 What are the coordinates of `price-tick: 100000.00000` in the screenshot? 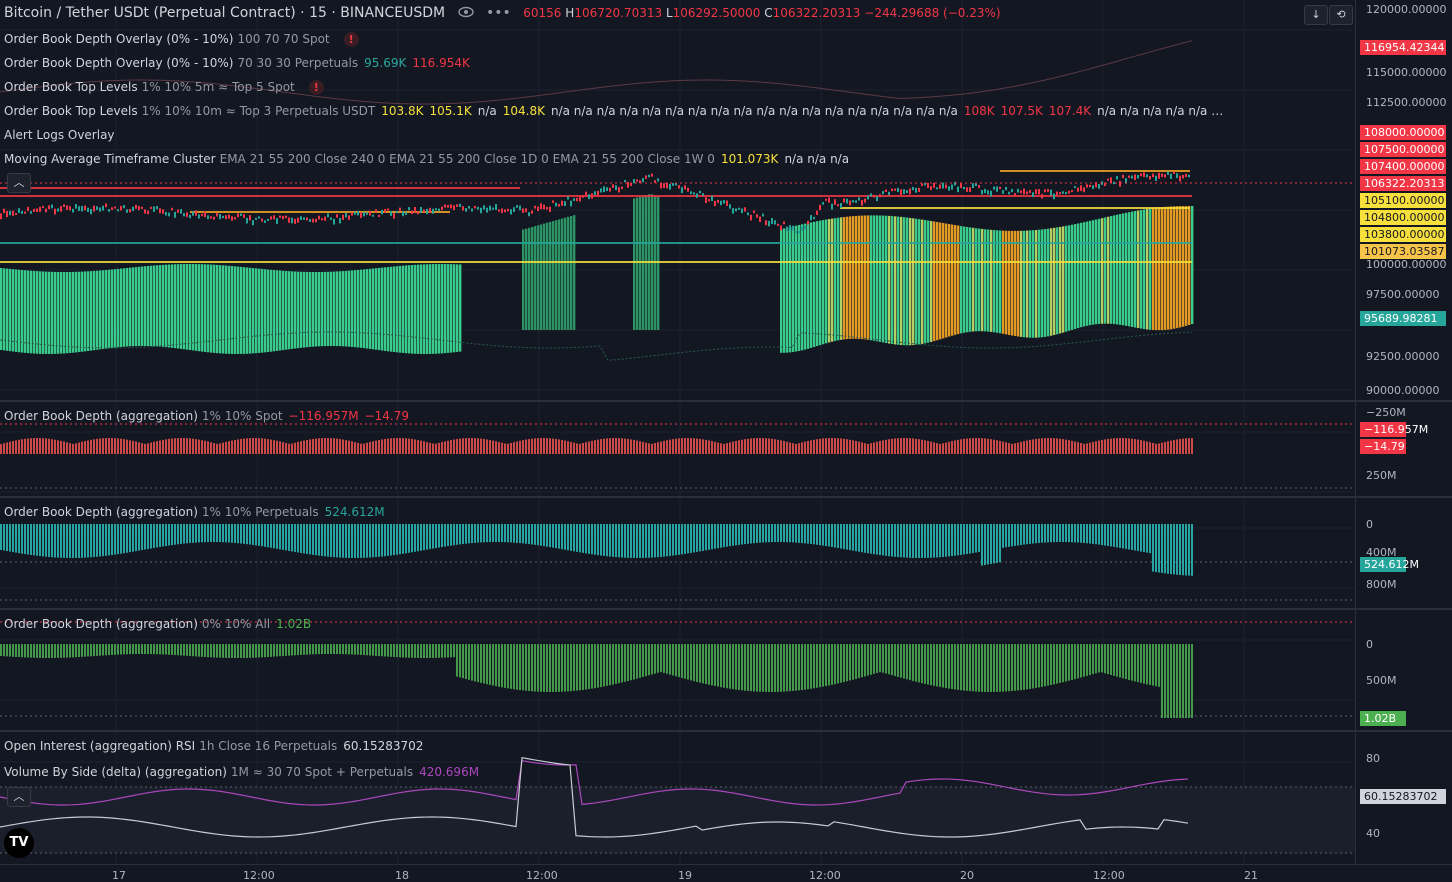 It's located at (1406, 264).